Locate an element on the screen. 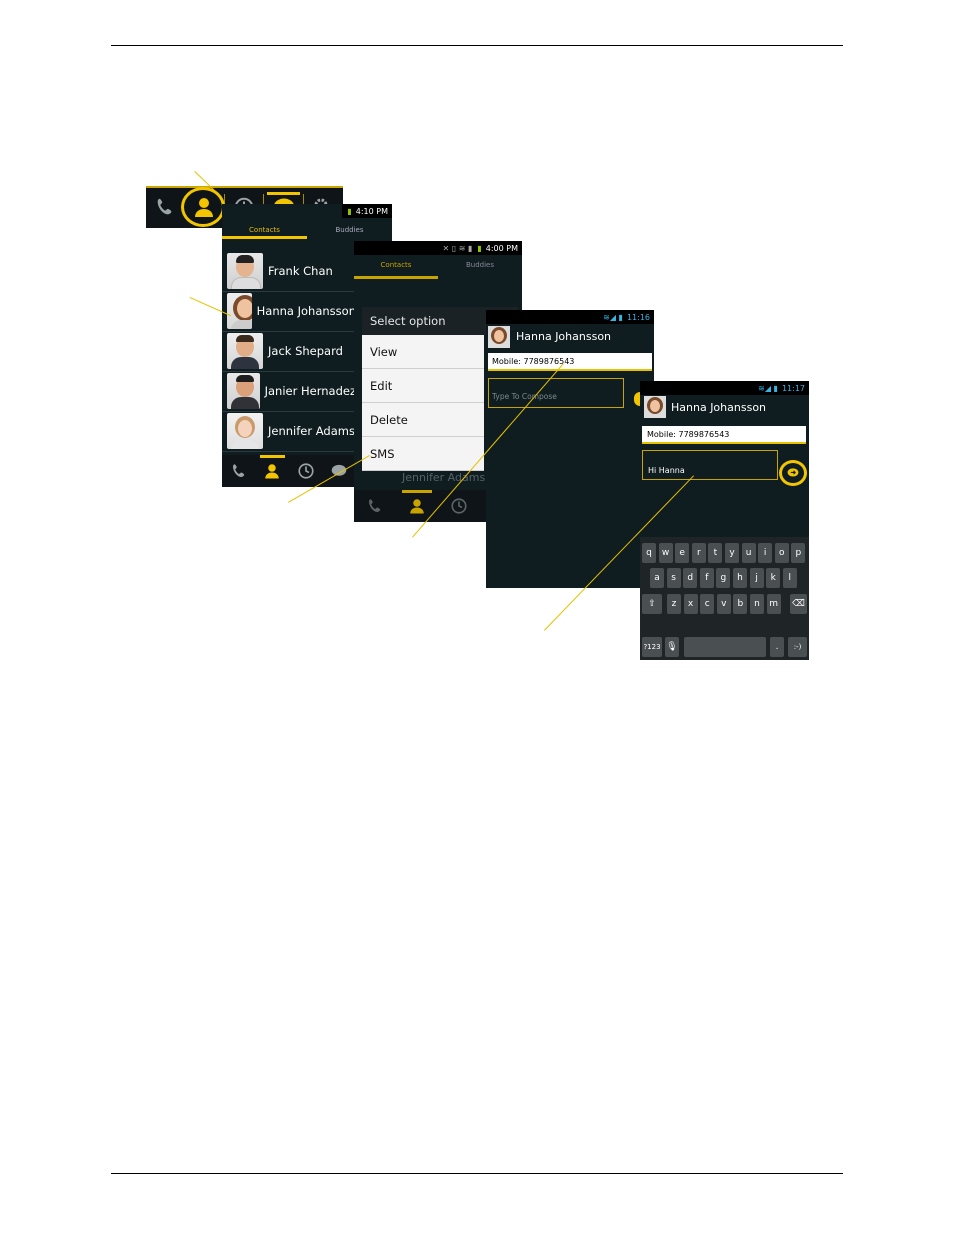 This screenshot has width=954, height=1235. space-key is located at coordinates (725, 647).